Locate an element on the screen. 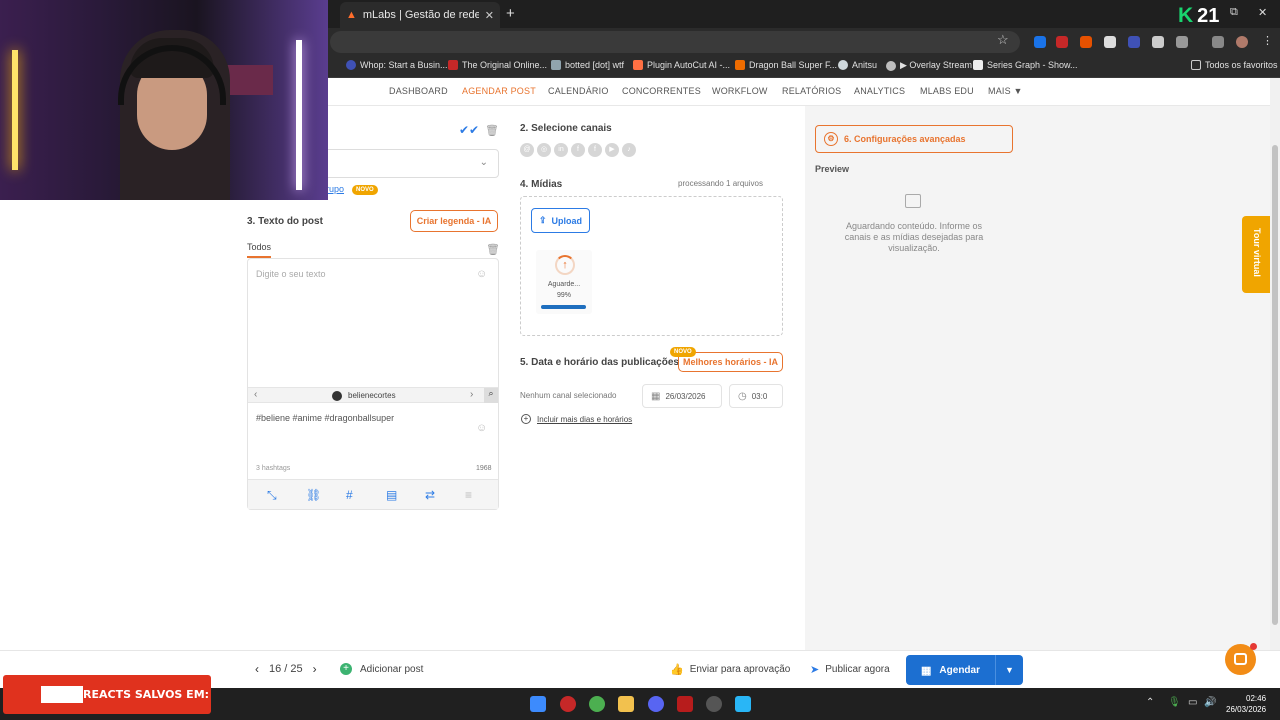  opera-icon is located at coordinates (568, 704).